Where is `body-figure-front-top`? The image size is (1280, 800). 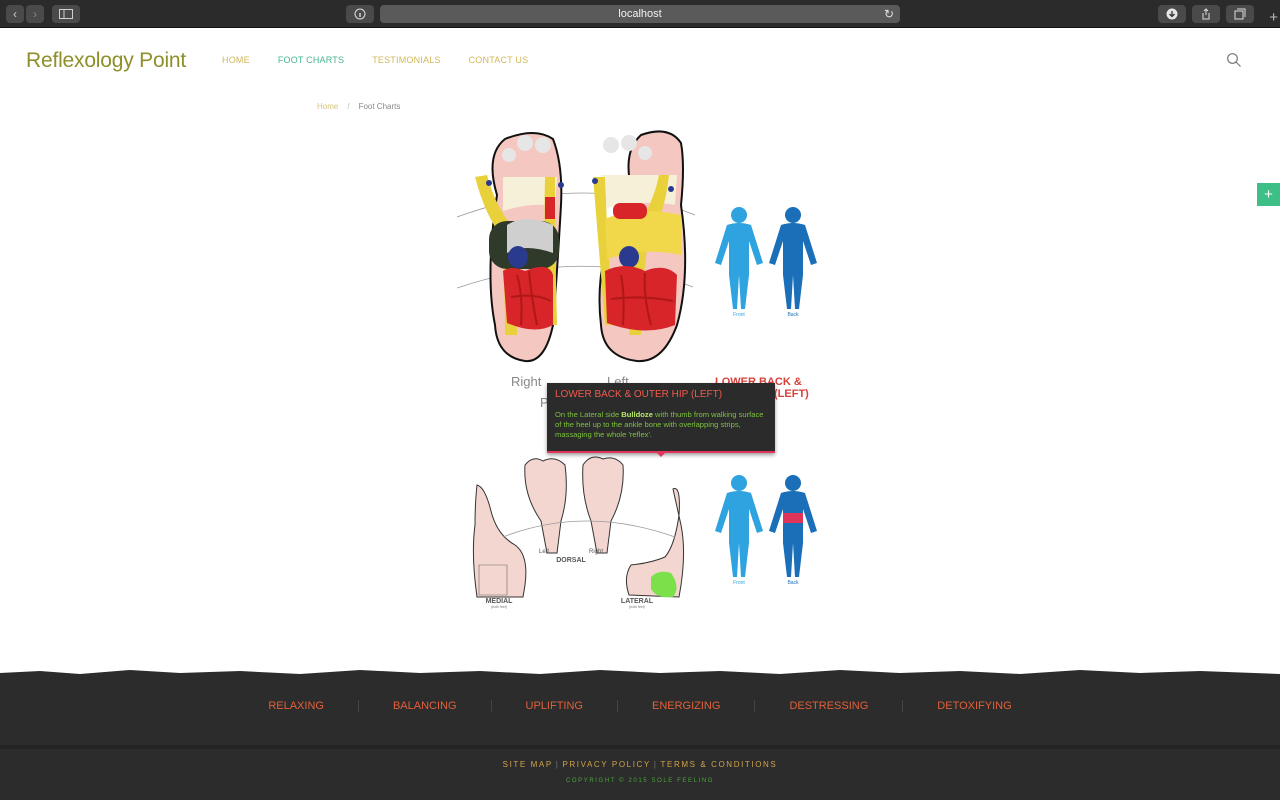 body-figure-front-top is located at coordinates (739, 258).